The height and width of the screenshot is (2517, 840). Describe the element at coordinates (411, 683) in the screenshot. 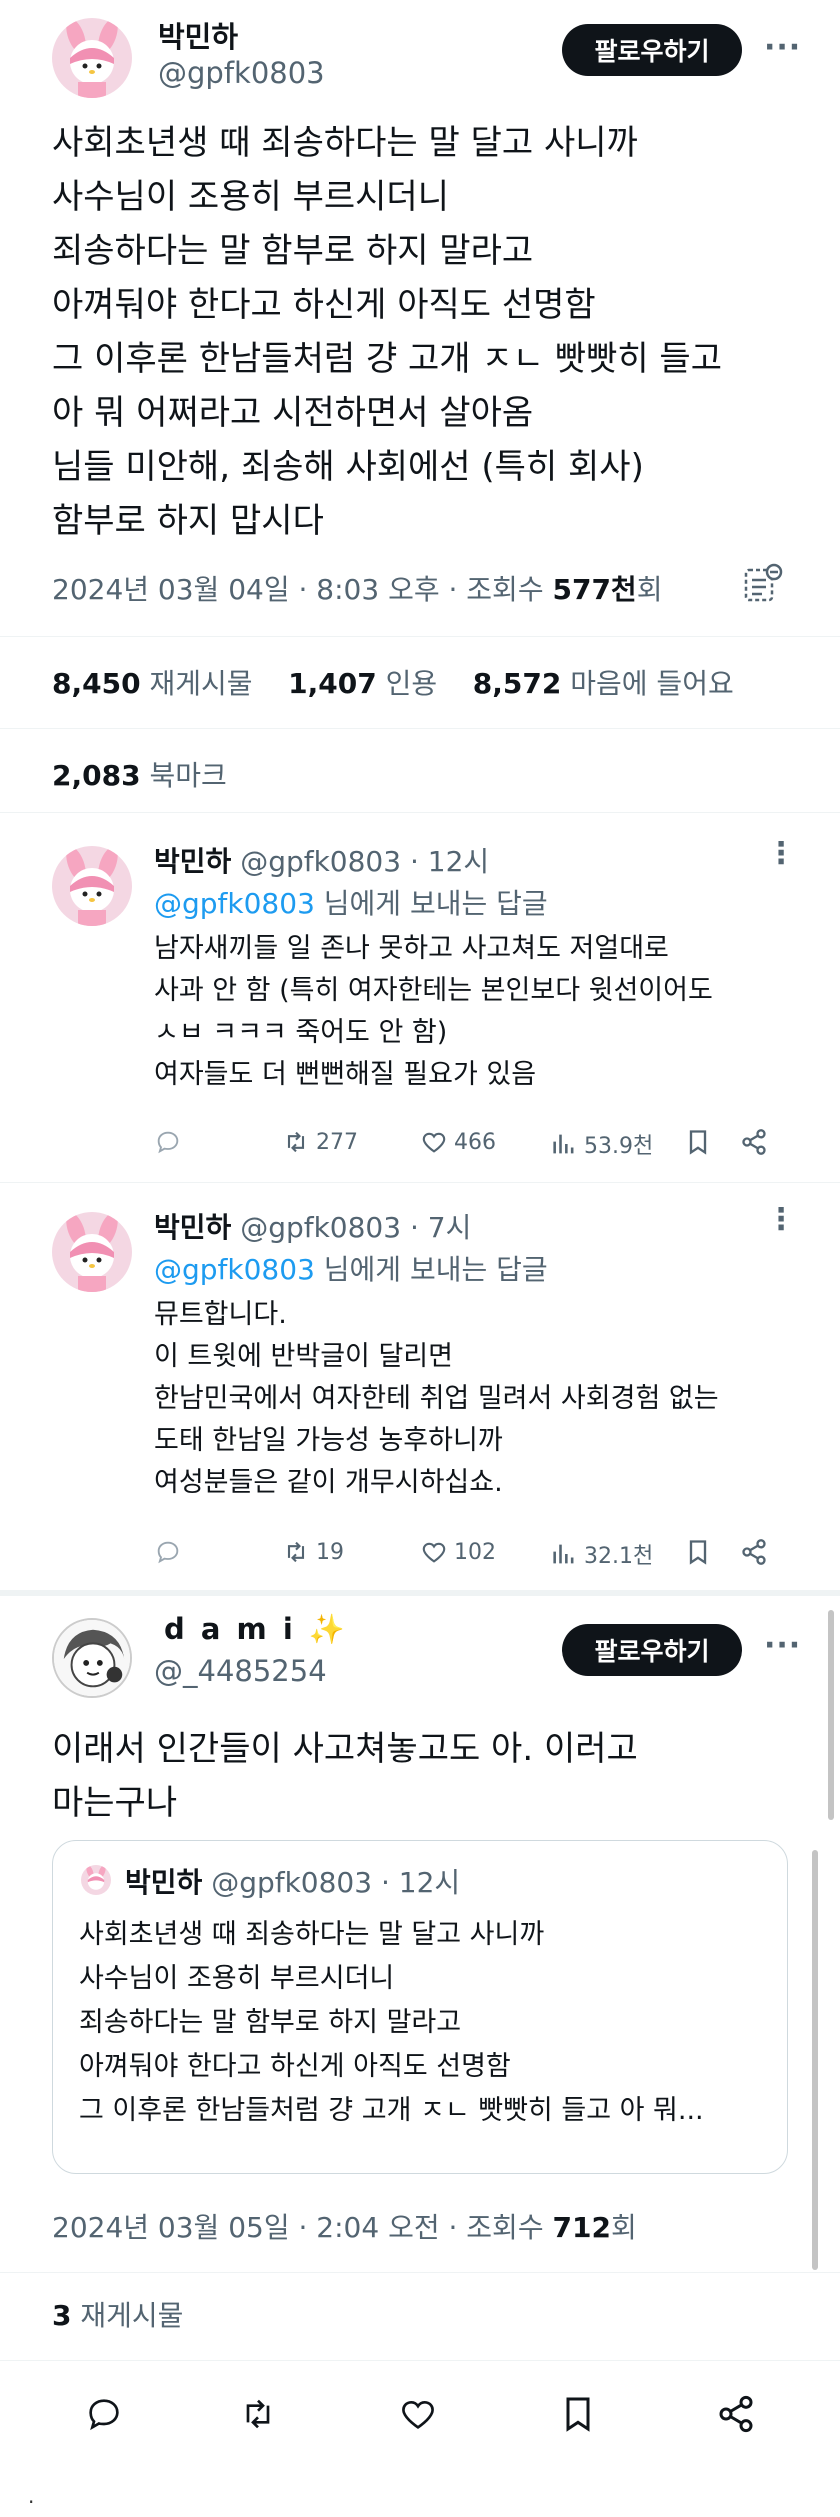

I see `quote-label: 인용` at that location.